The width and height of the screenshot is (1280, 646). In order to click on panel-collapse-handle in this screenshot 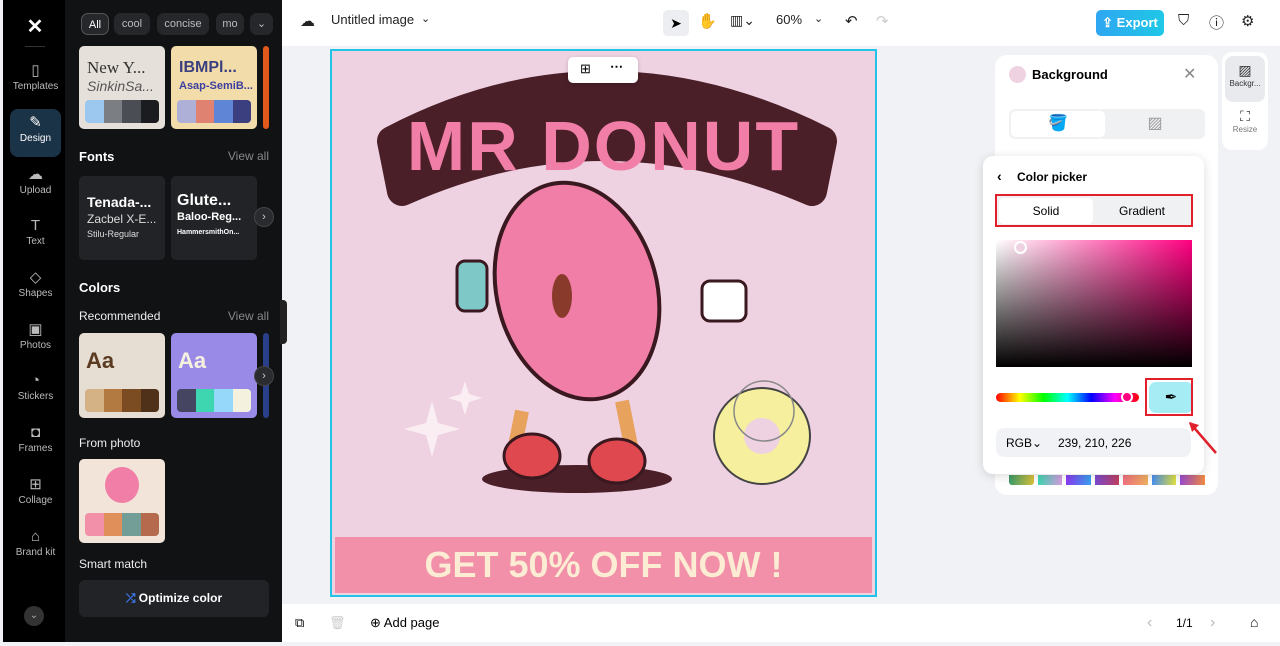, I will do `click(283, 322)`.